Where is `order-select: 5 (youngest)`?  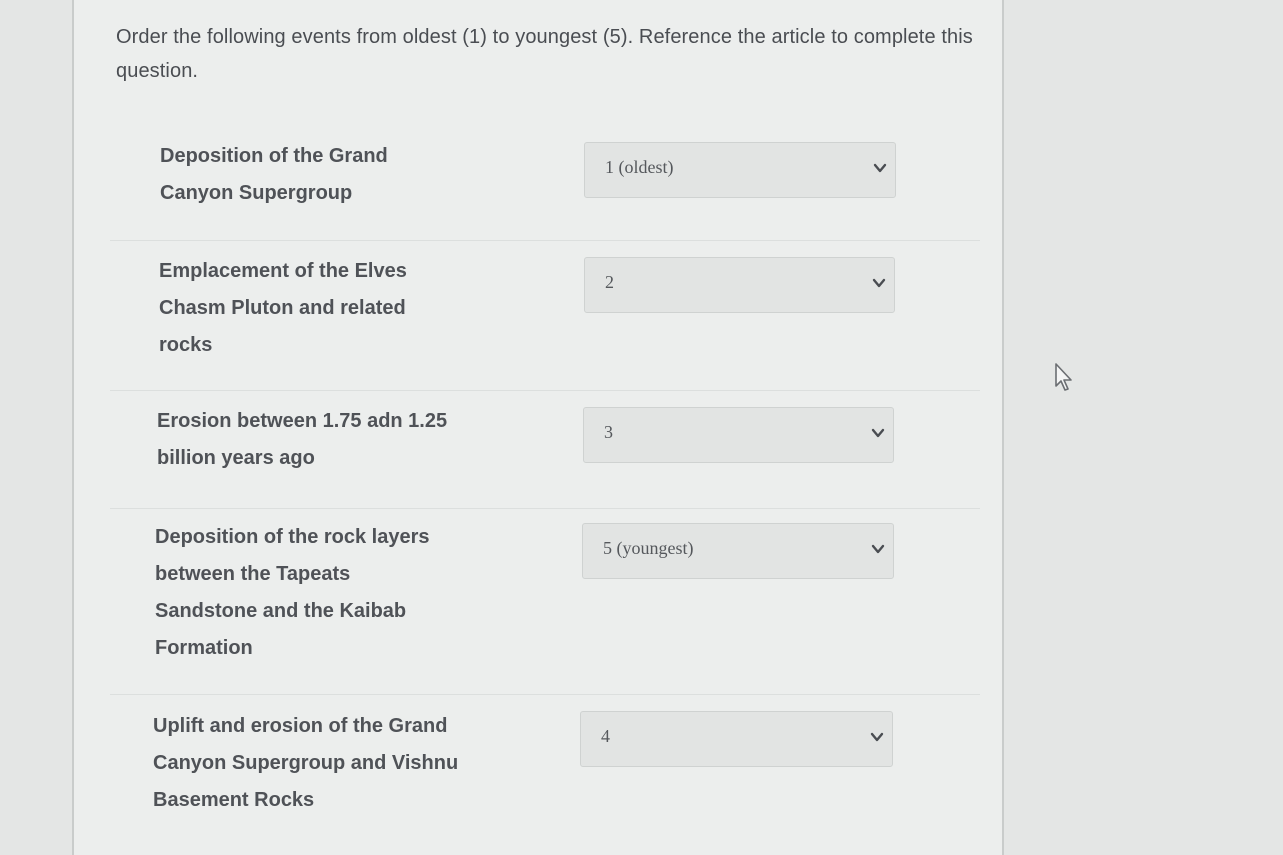 order-select: 5 (youngest) is located at coordinates (738, 551).